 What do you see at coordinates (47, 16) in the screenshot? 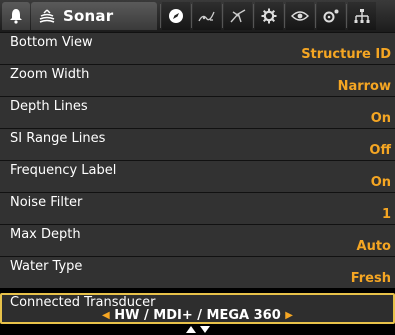
I see `sonar-icon` at bounding box center [47, 16].